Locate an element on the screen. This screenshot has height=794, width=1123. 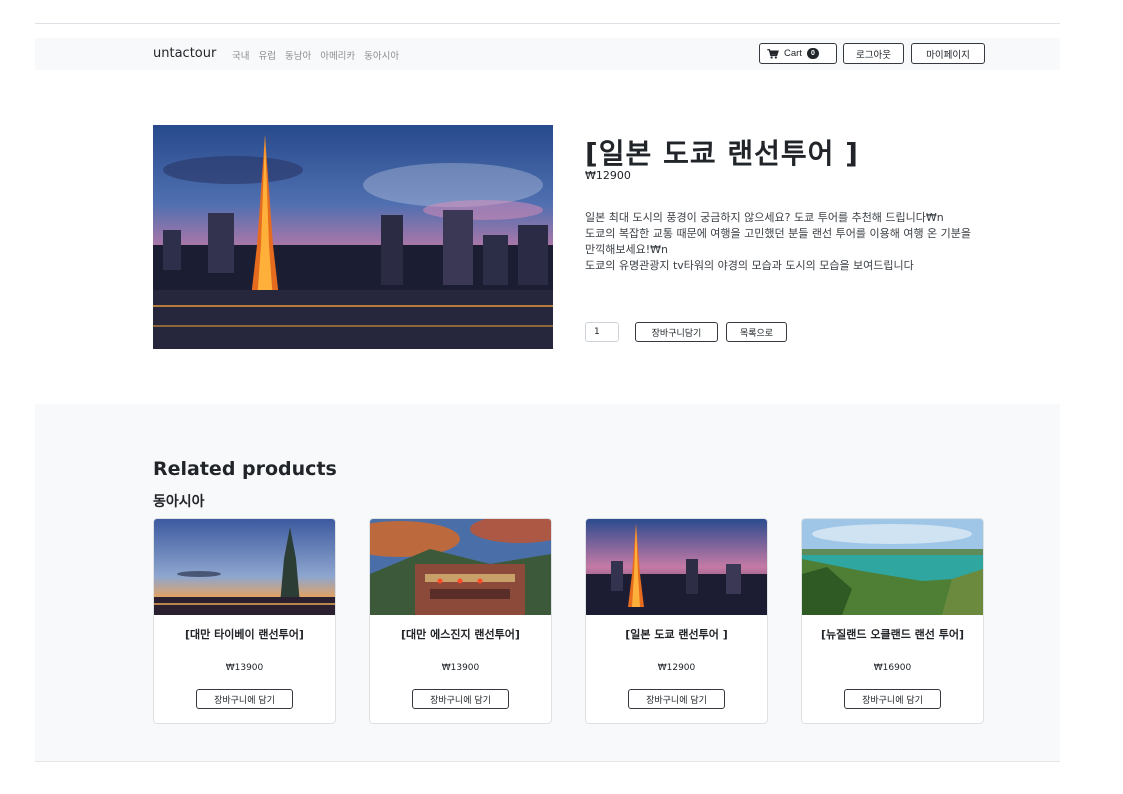
back-to-list-button: 목록으로 is located at coordinates (756, 332).